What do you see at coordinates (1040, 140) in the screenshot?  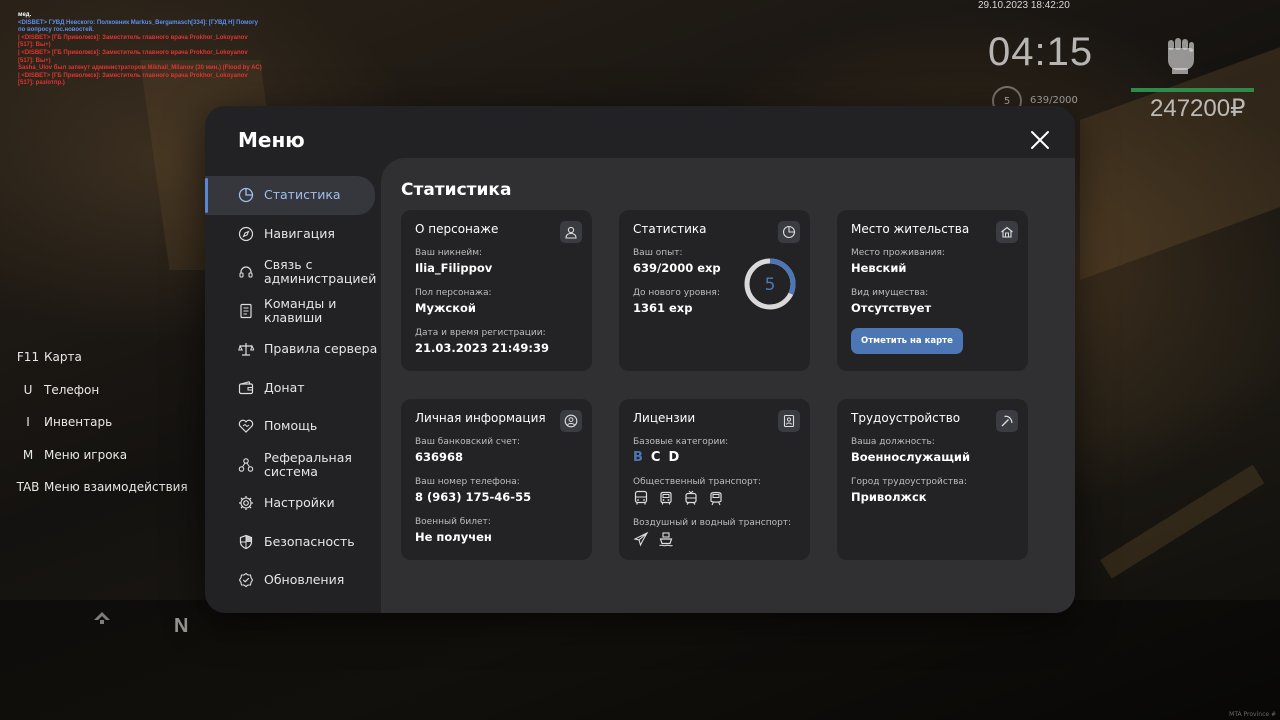 I see `close-icon` at bounding box center [1040, 140].